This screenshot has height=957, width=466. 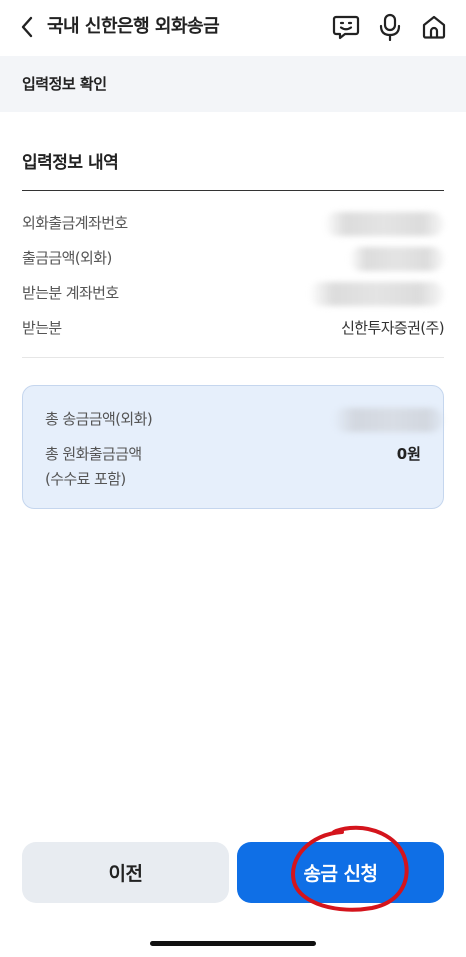 What do you see at coordinates (75, 223) in the screenshot?
I see `row-label: 외화출금계좌번호` at bounding box center [75, 223].